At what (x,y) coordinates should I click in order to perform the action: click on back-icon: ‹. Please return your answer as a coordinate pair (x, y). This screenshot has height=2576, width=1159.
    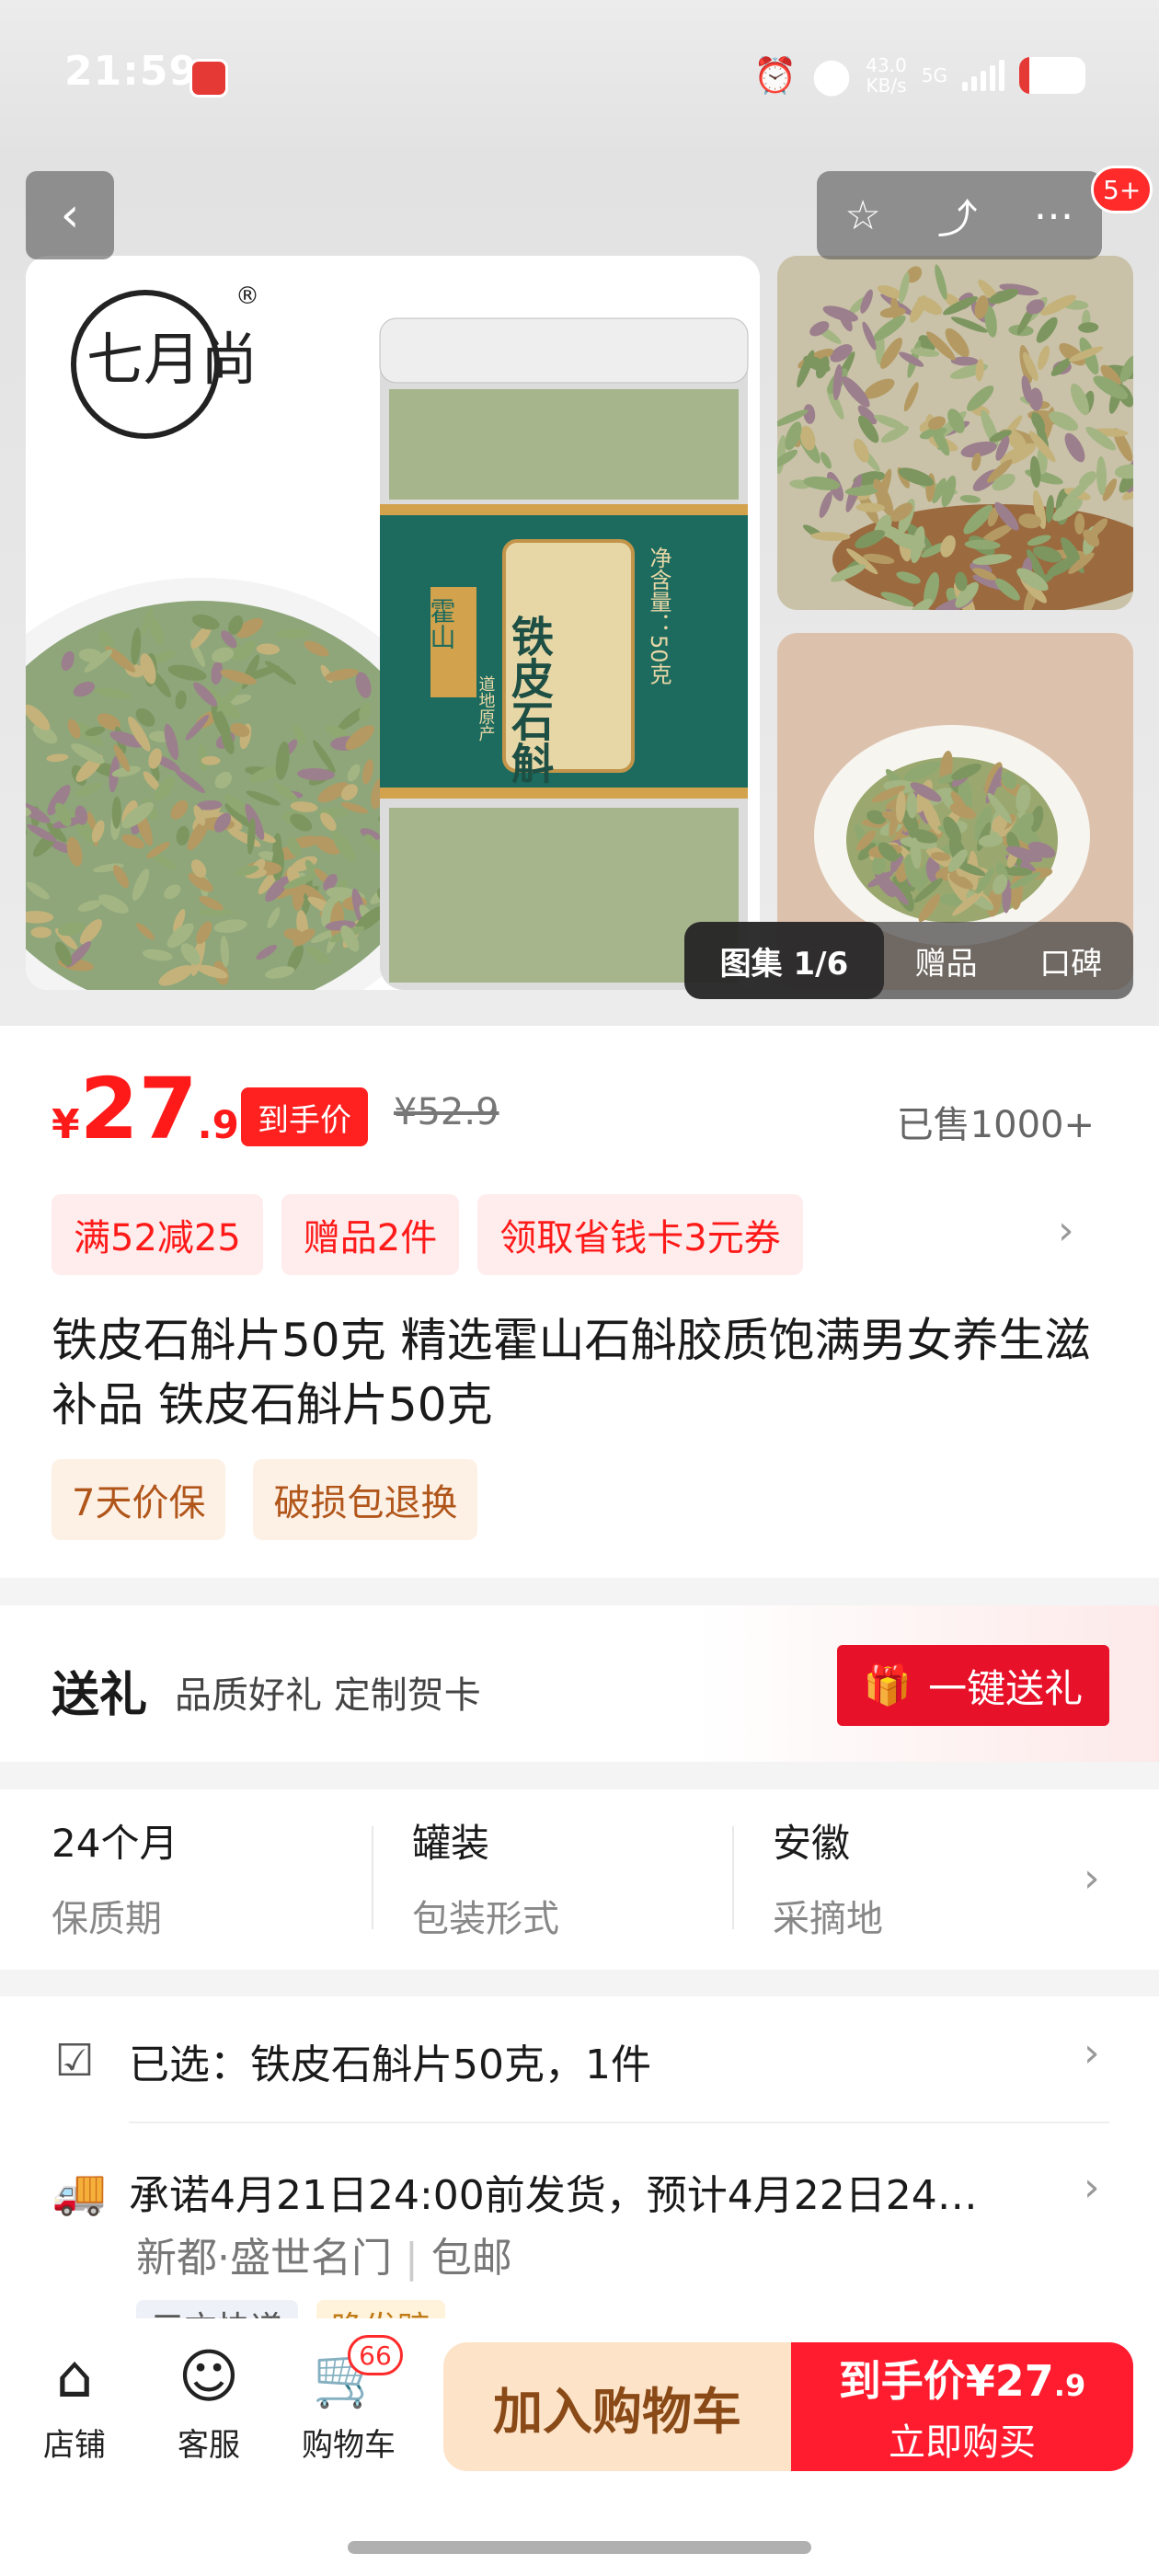
    Looking at the image, I should click on (70, 215).